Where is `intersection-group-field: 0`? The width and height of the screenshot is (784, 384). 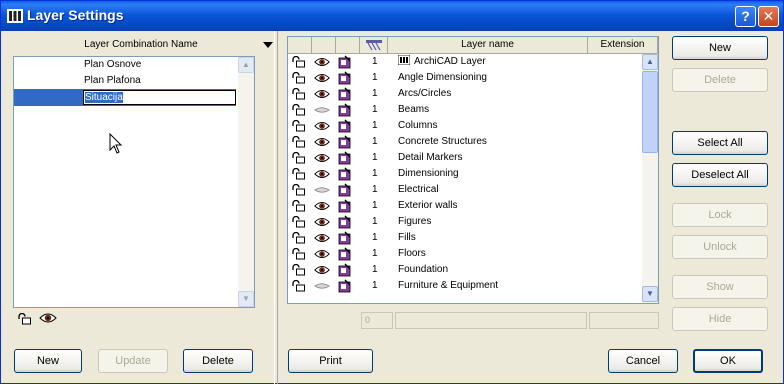
intersection-group-field: 0 is located at coordinates (377, 320).